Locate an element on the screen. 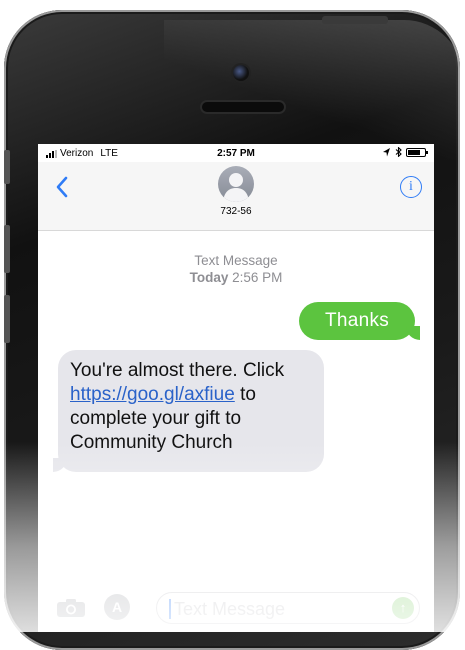  bluetooth-icon is located at coordinates (398, 152).